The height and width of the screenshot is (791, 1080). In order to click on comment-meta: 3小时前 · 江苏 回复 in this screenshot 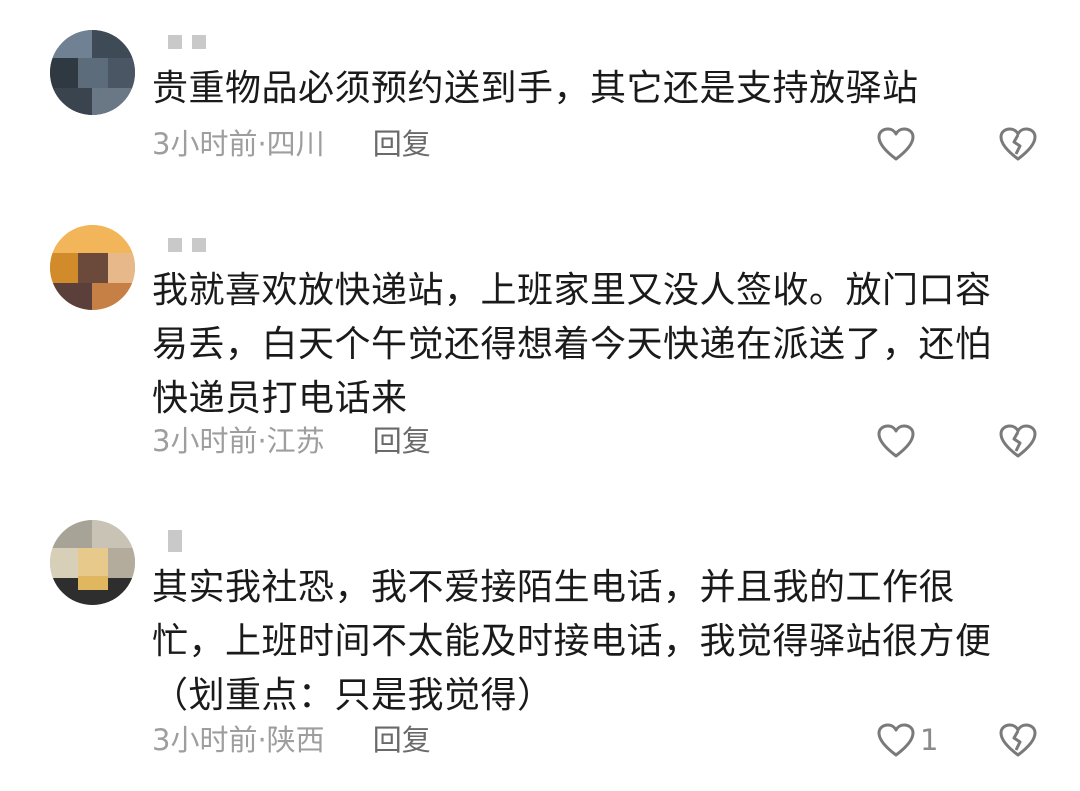, I will do `click(291, 441)`.